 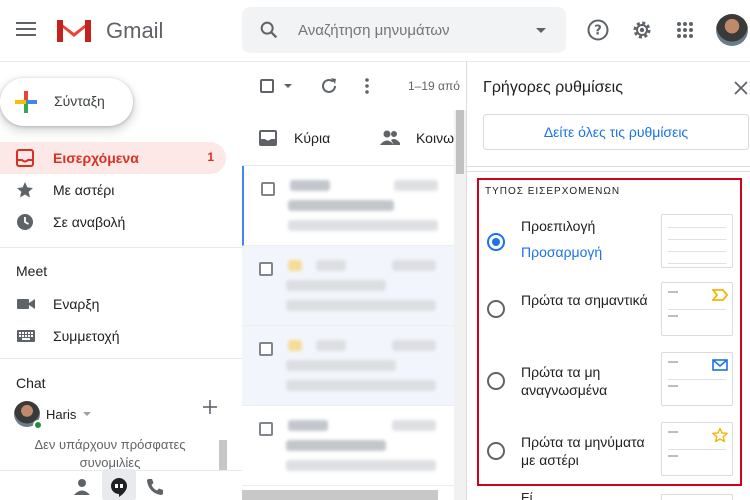 I want to click on starred-first-preview-thumbnail, so click(x=697, y=449).